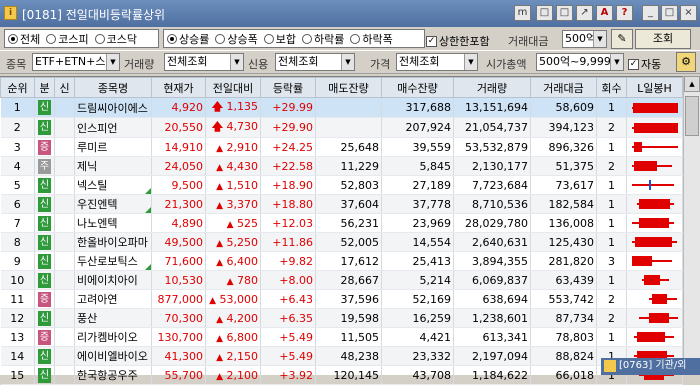  I want to click on cell-name: 에이비엘바이오, so click(113, 356).